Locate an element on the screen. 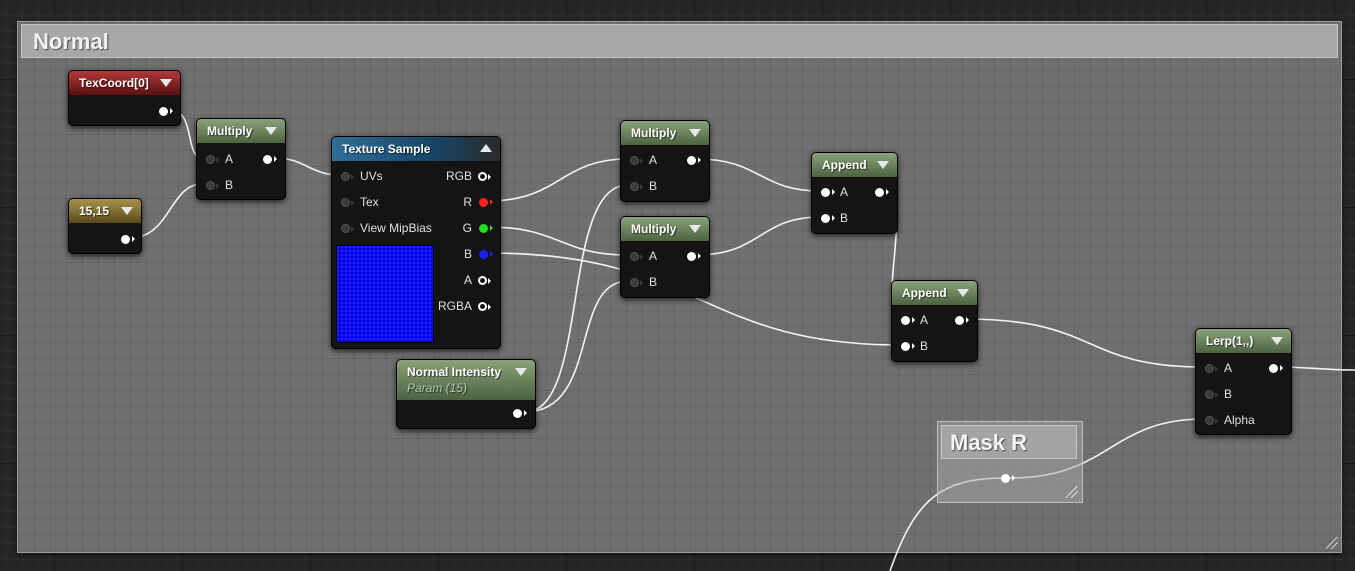  texture-output-b-label: B is located at coordinates (467, 254).